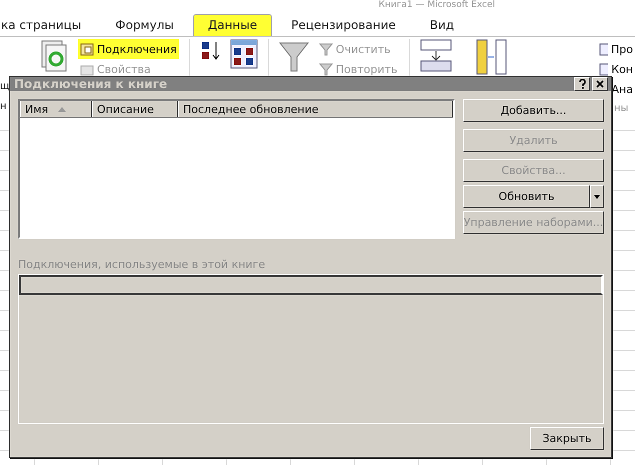  I want to click on caret-icon, so click(597, 196).